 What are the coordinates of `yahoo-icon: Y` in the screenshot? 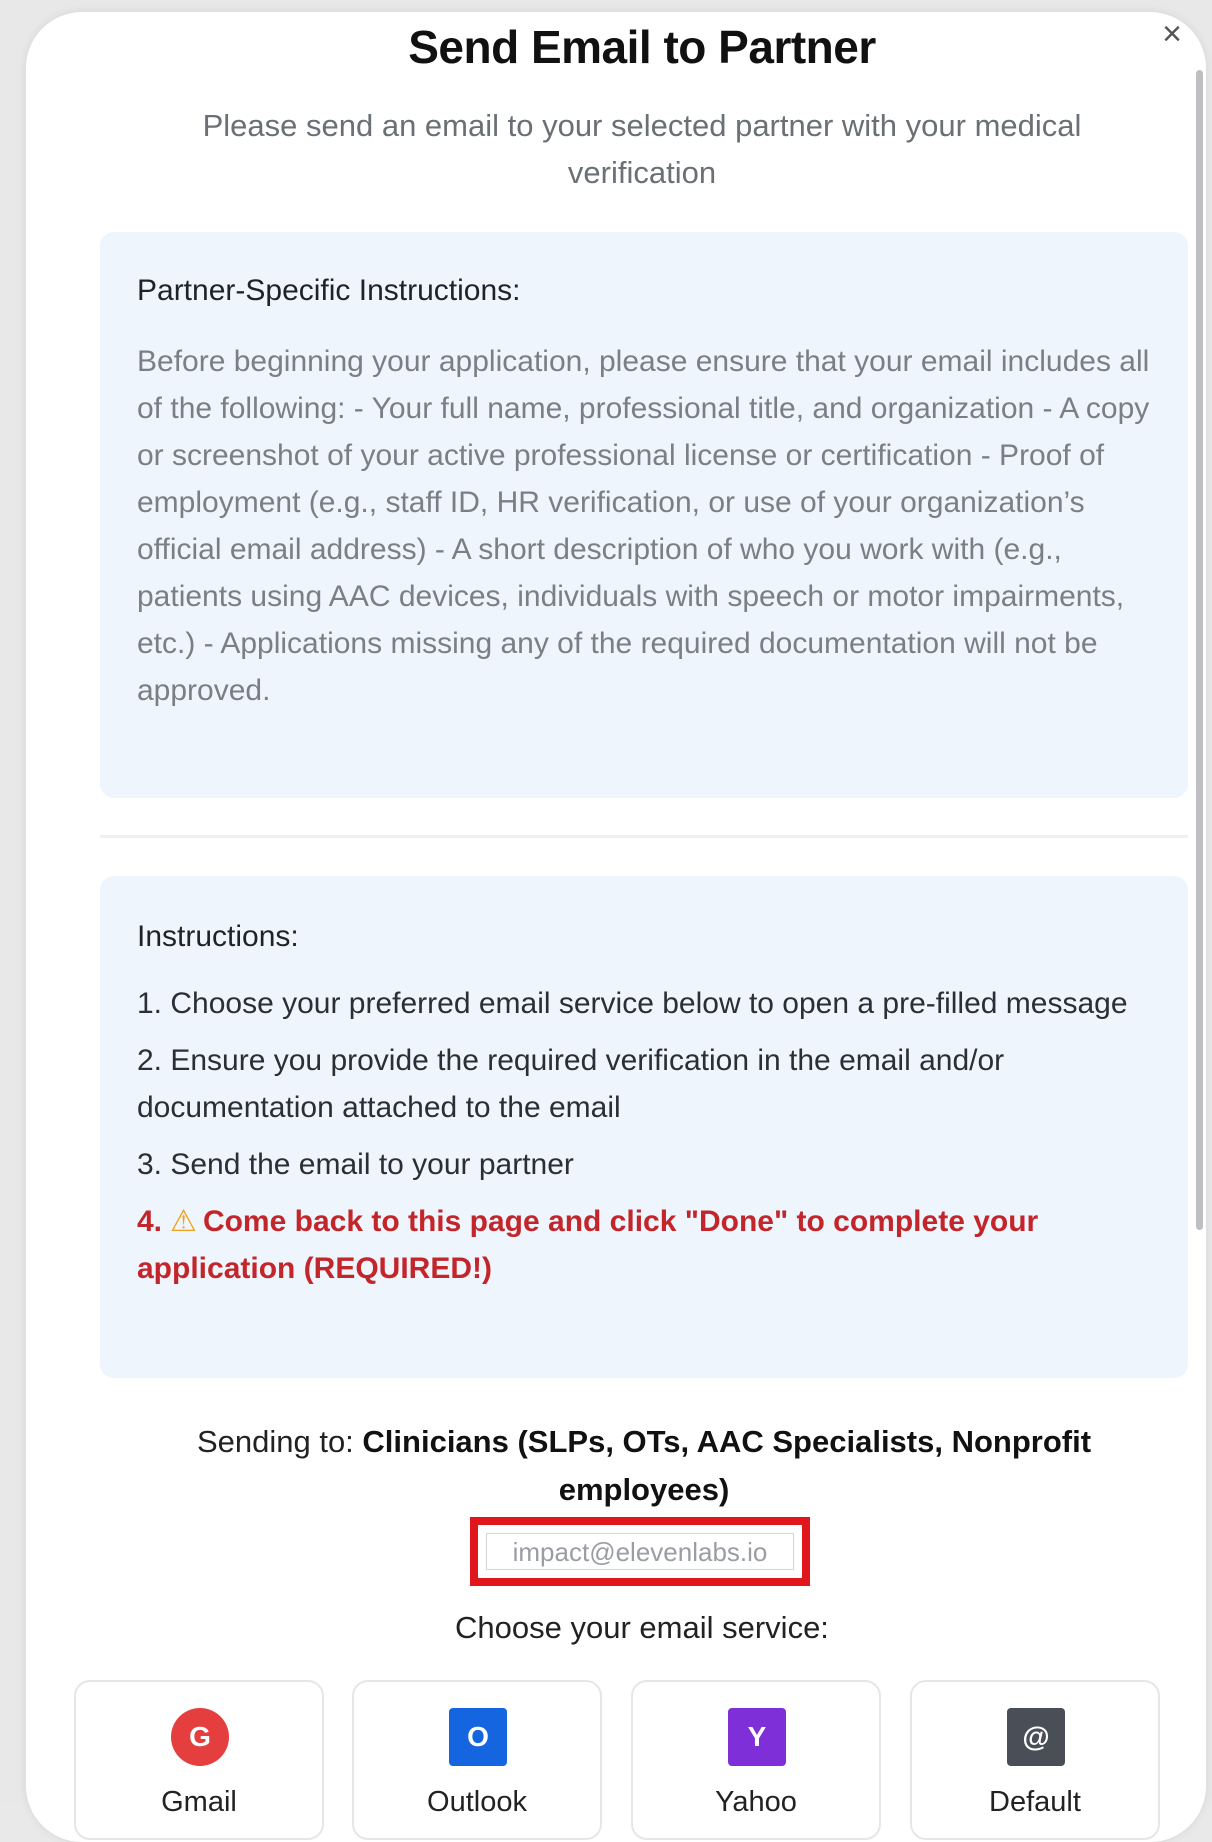 It's located at (757, 1737).